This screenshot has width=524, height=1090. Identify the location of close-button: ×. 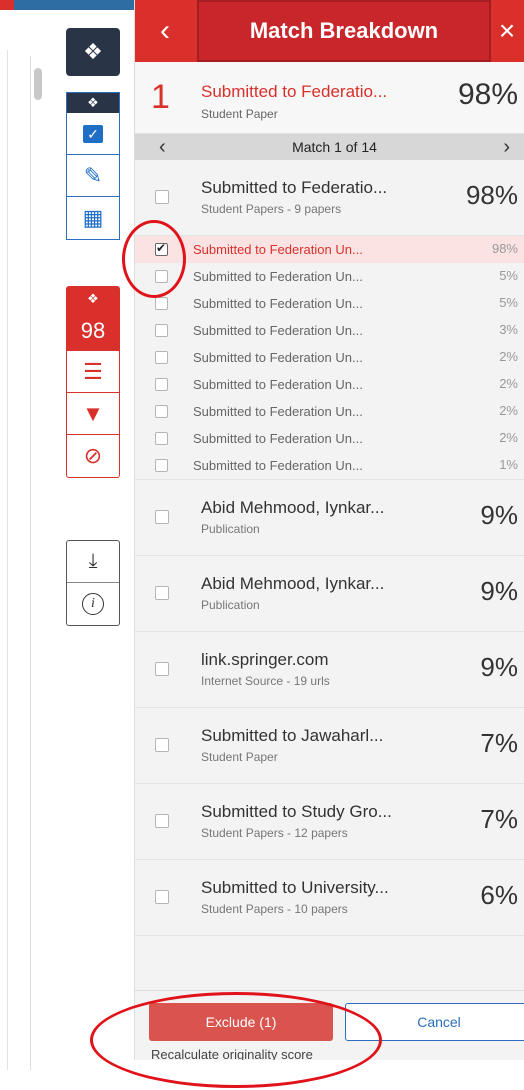
(507, 31).